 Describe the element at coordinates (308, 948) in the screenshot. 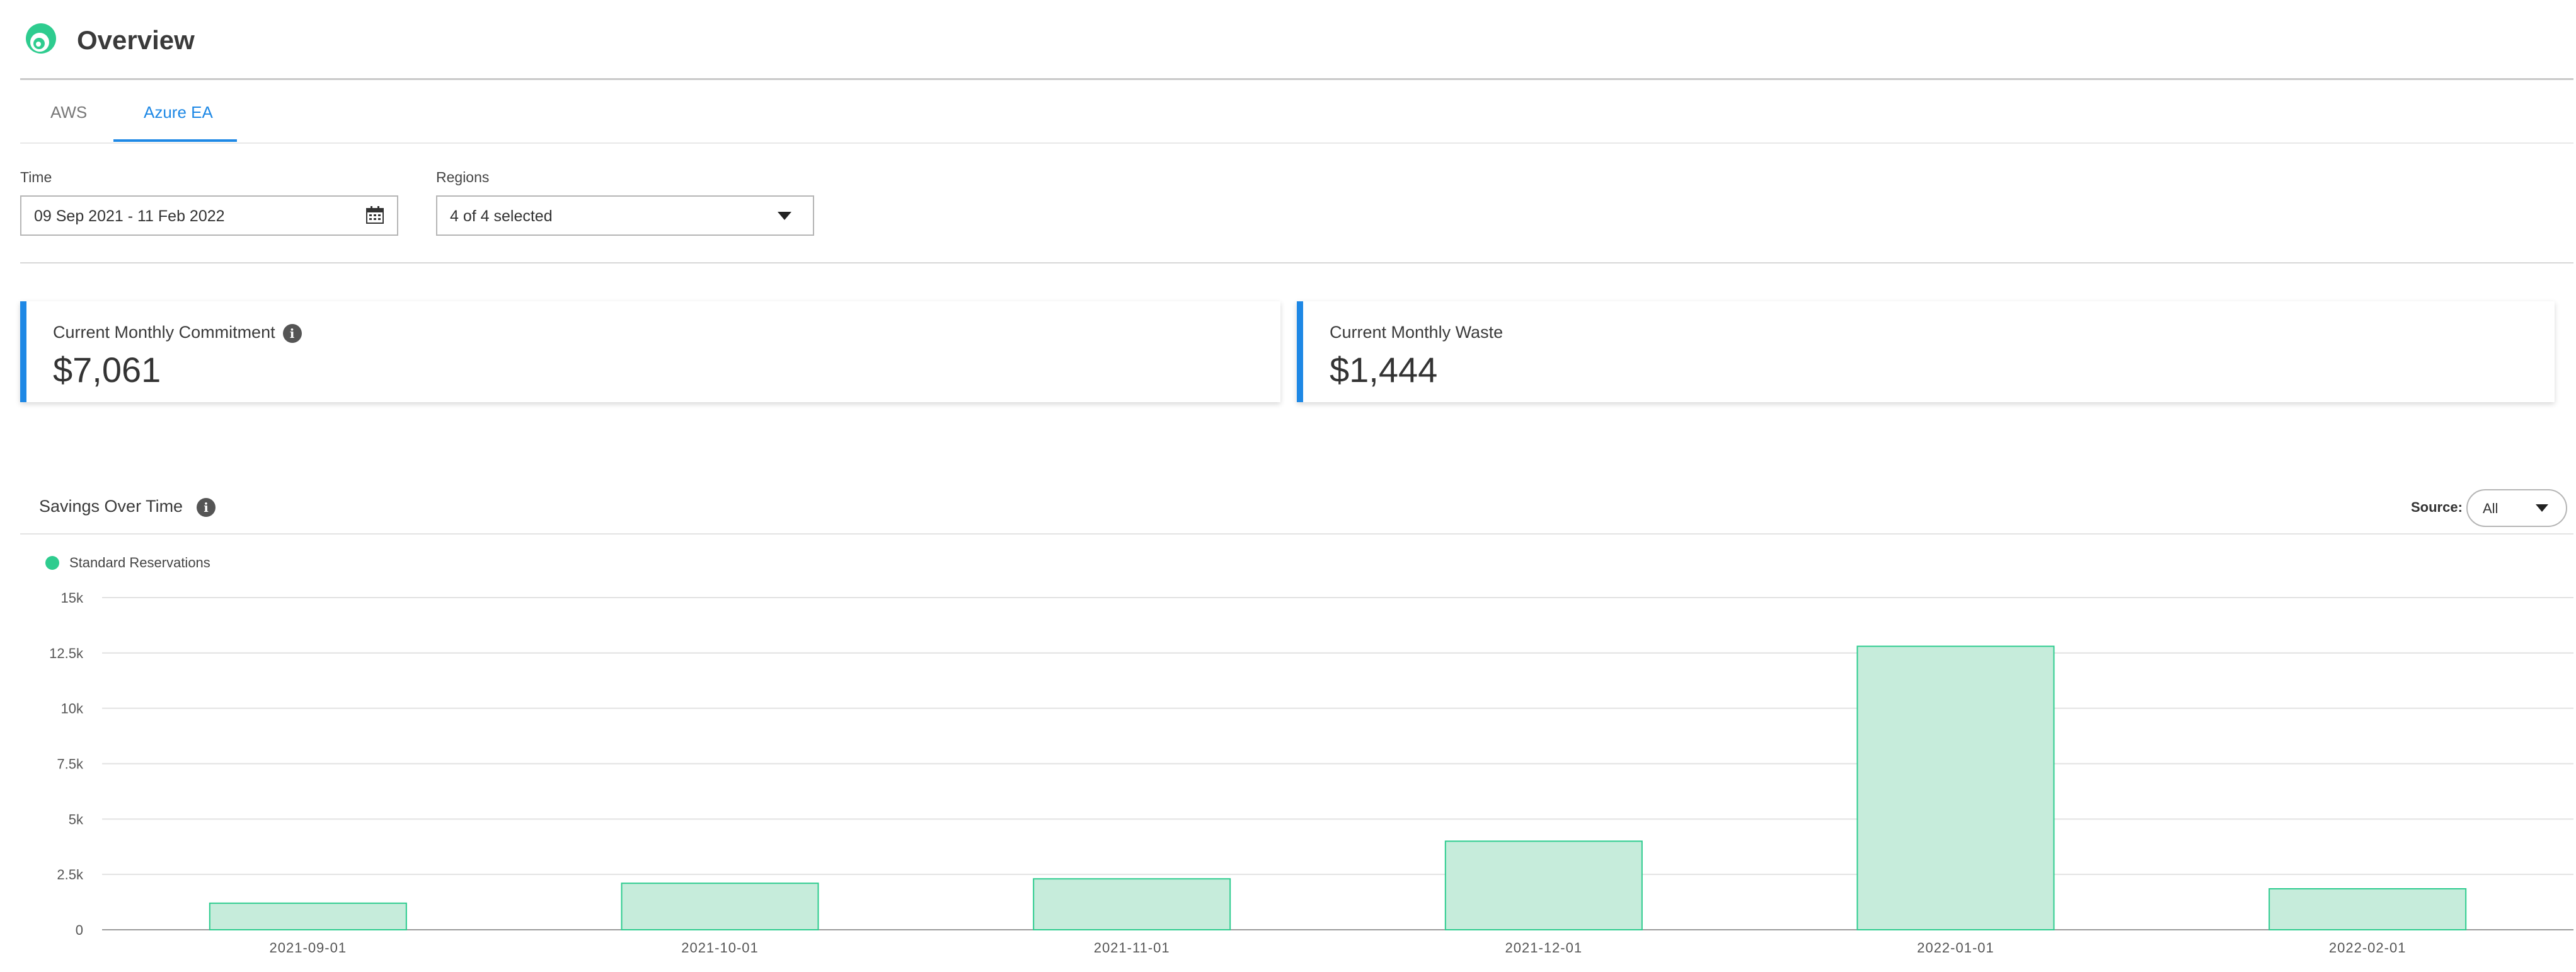

I see `x-tick-label: 2021-09-01` at that location.